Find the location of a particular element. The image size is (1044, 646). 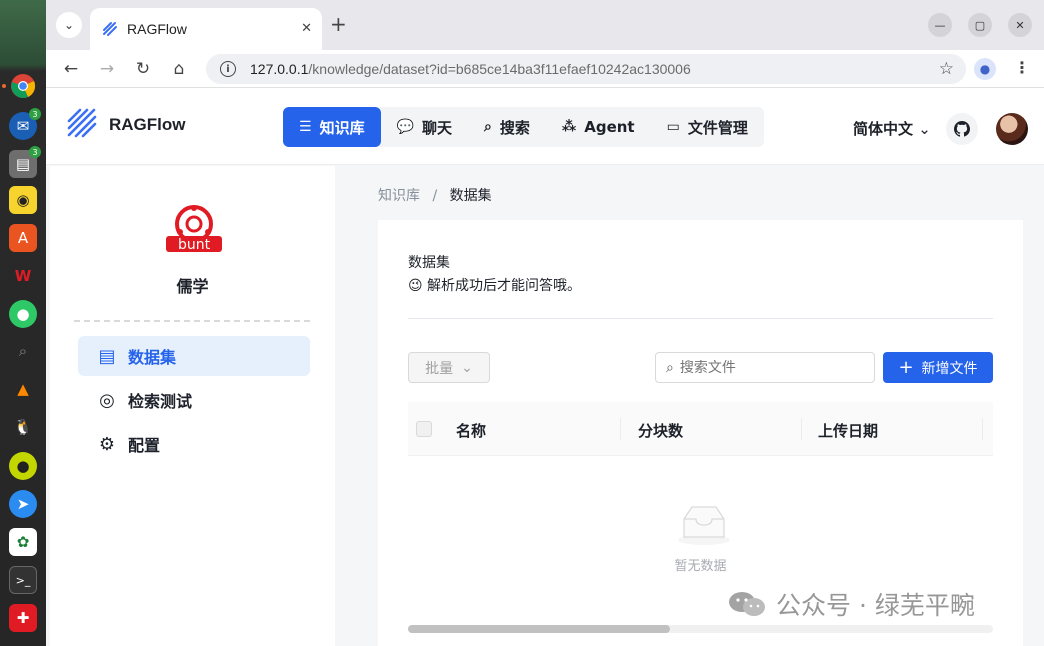

qq-icon: 🐧 is located at coordinates (23, 427).